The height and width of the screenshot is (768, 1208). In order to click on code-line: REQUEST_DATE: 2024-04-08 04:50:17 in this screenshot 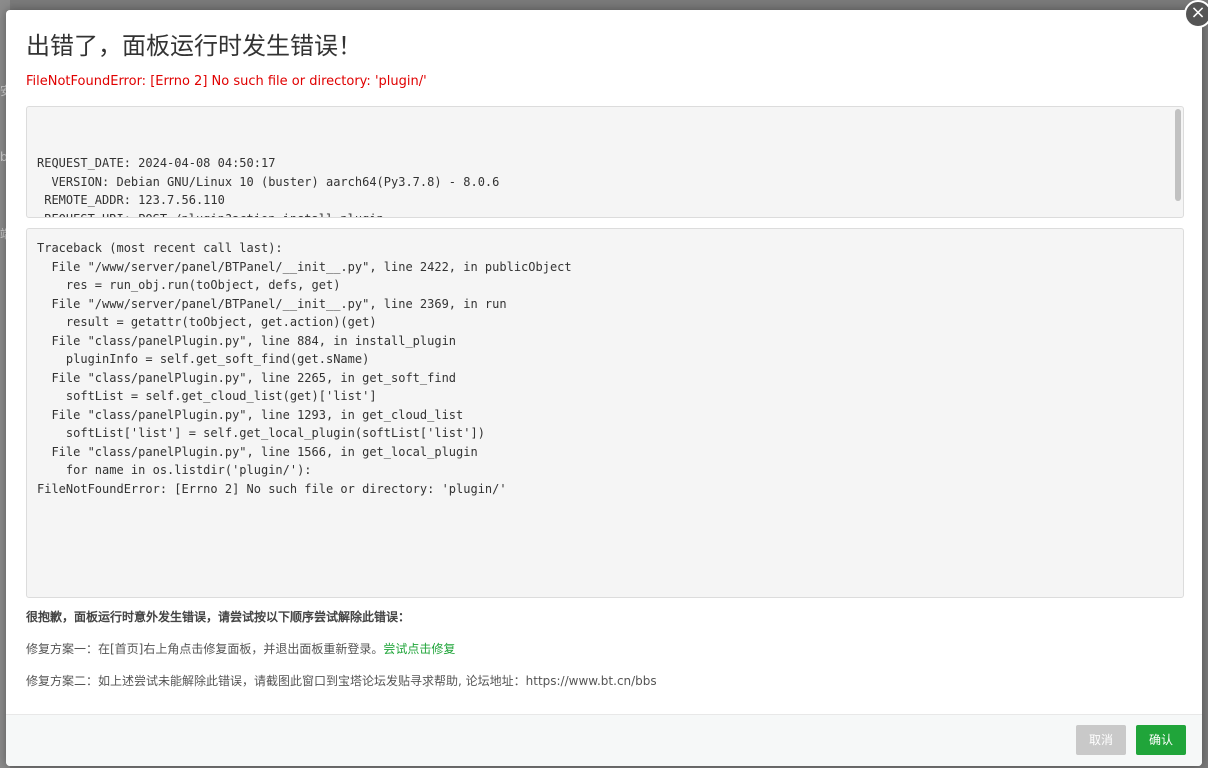, I will do `click(156, 163)`.